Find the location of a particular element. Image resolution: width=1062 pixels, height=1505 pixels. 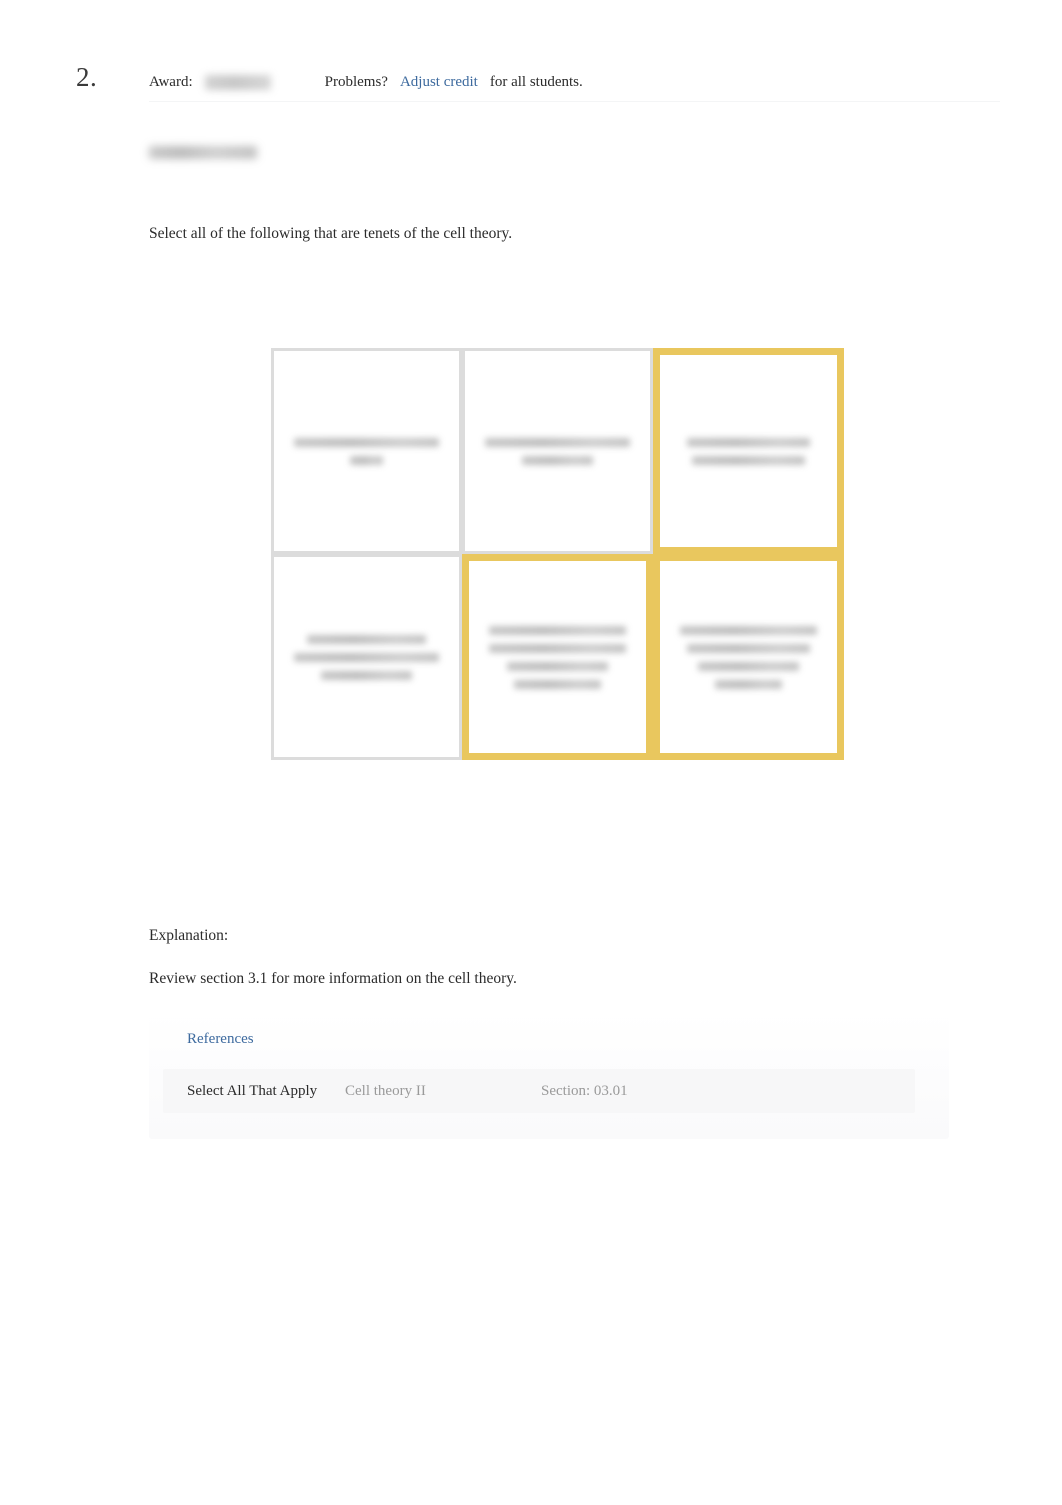

award-label: Award: is located at coordinates (171, 82).